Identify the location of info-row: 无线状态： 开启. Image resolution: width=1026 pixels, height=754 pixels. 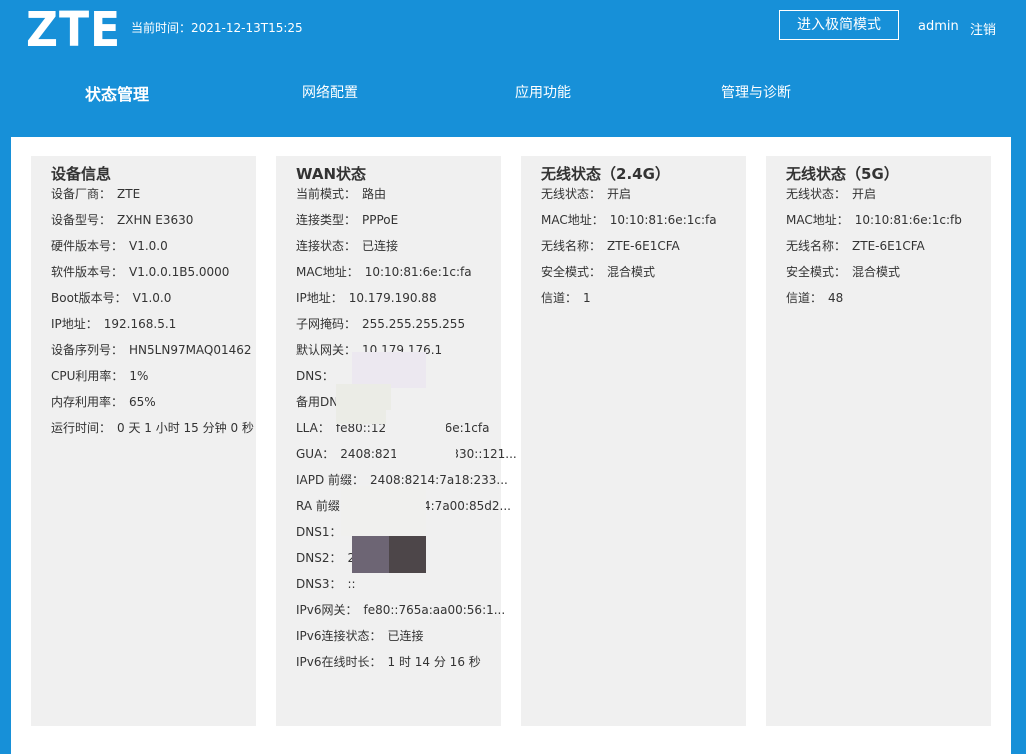
(831, 195).